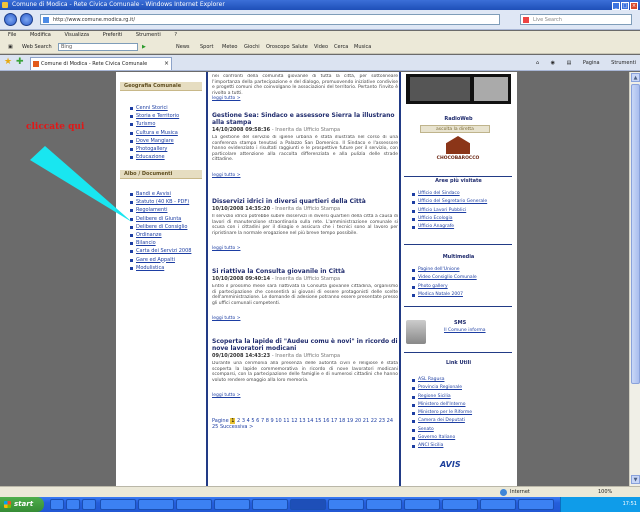 The image size is (640, 512). Describe the element at coordinates (303, 421) in the screenshot. I see `pager-page-link: 13` at that location.